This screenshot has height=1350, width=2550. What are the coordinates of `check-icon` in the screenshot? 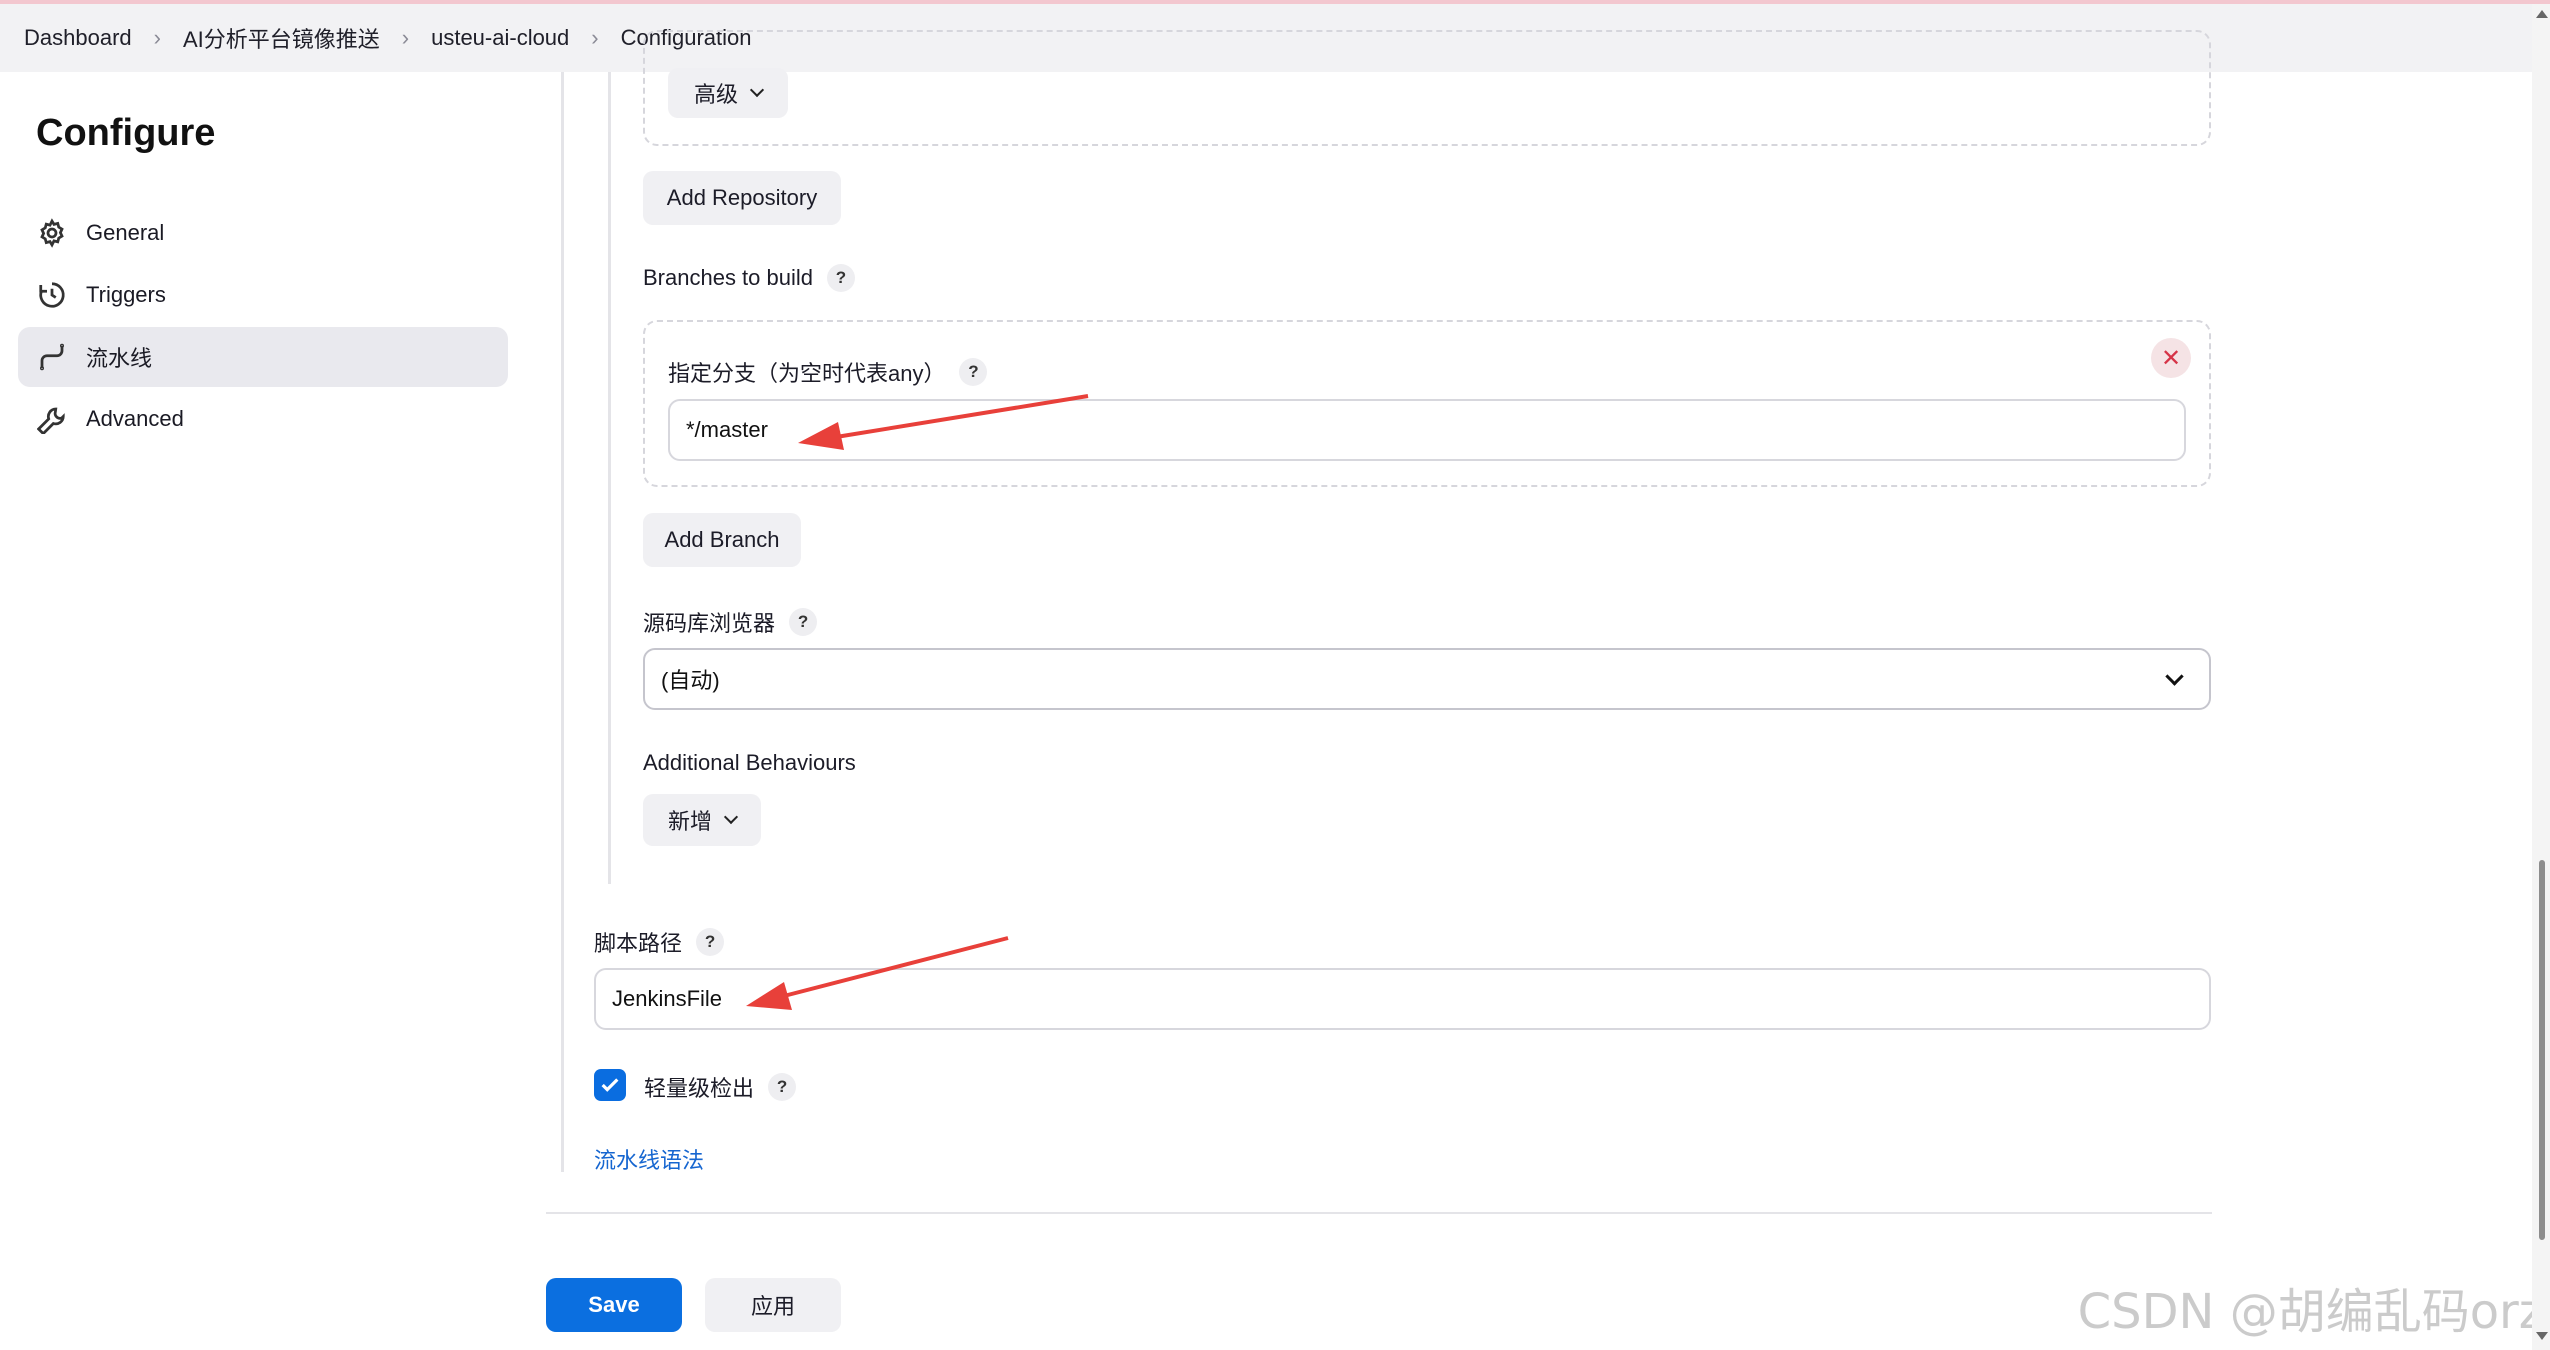 It's located at (610, 1085).